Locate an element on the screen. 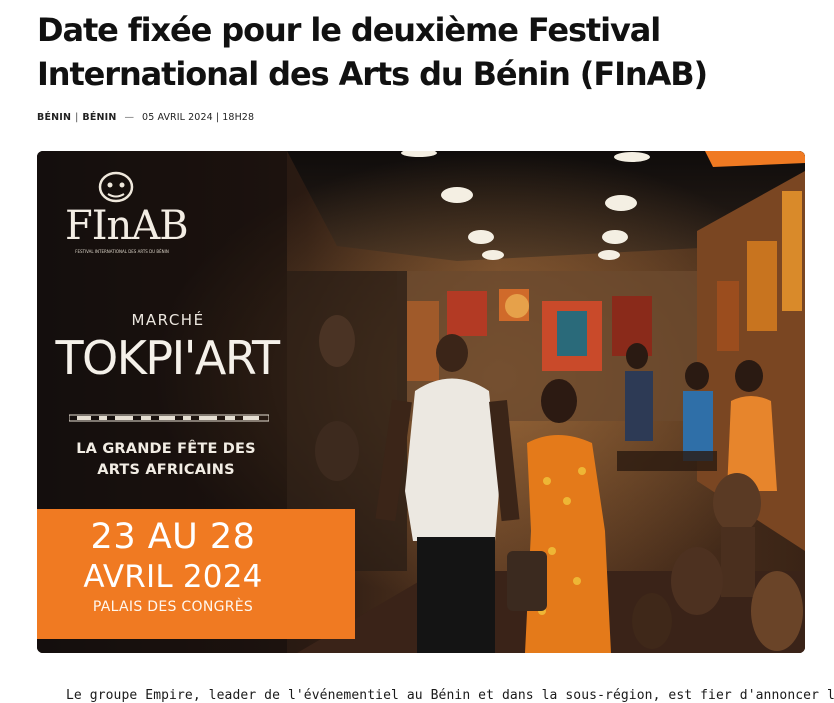  event-dates: 23 AU 28 is located at coordinates (173, 537).